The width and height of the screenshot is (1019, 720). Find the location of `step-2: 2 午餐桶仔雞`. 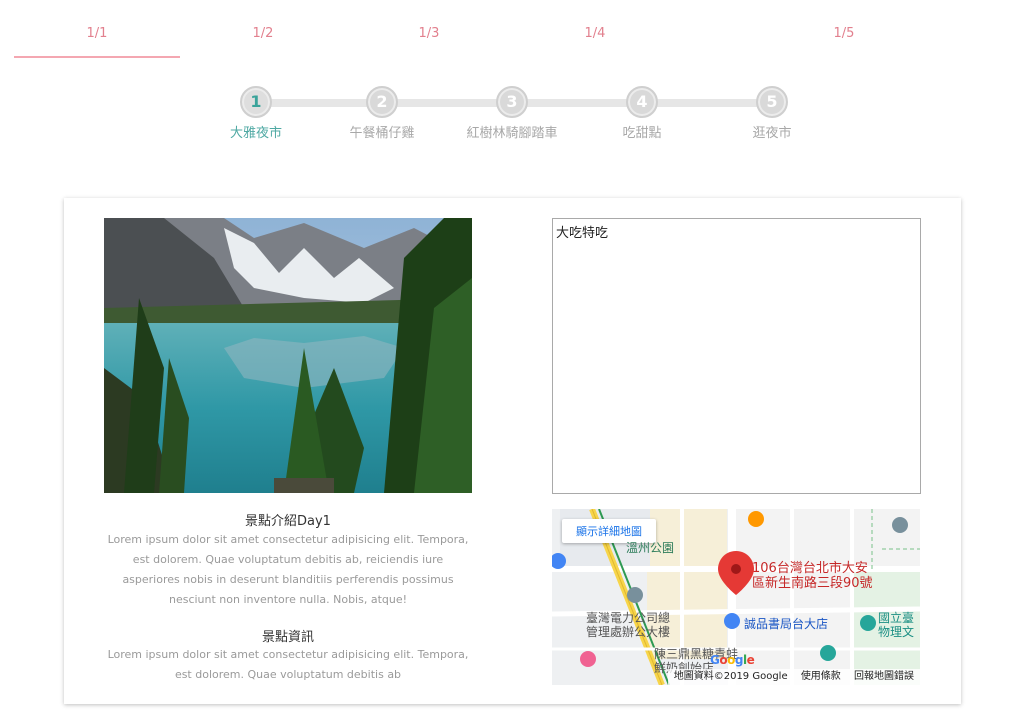

step-2: 2 午餐桶仔雞 is located at coordinates (382, 113).